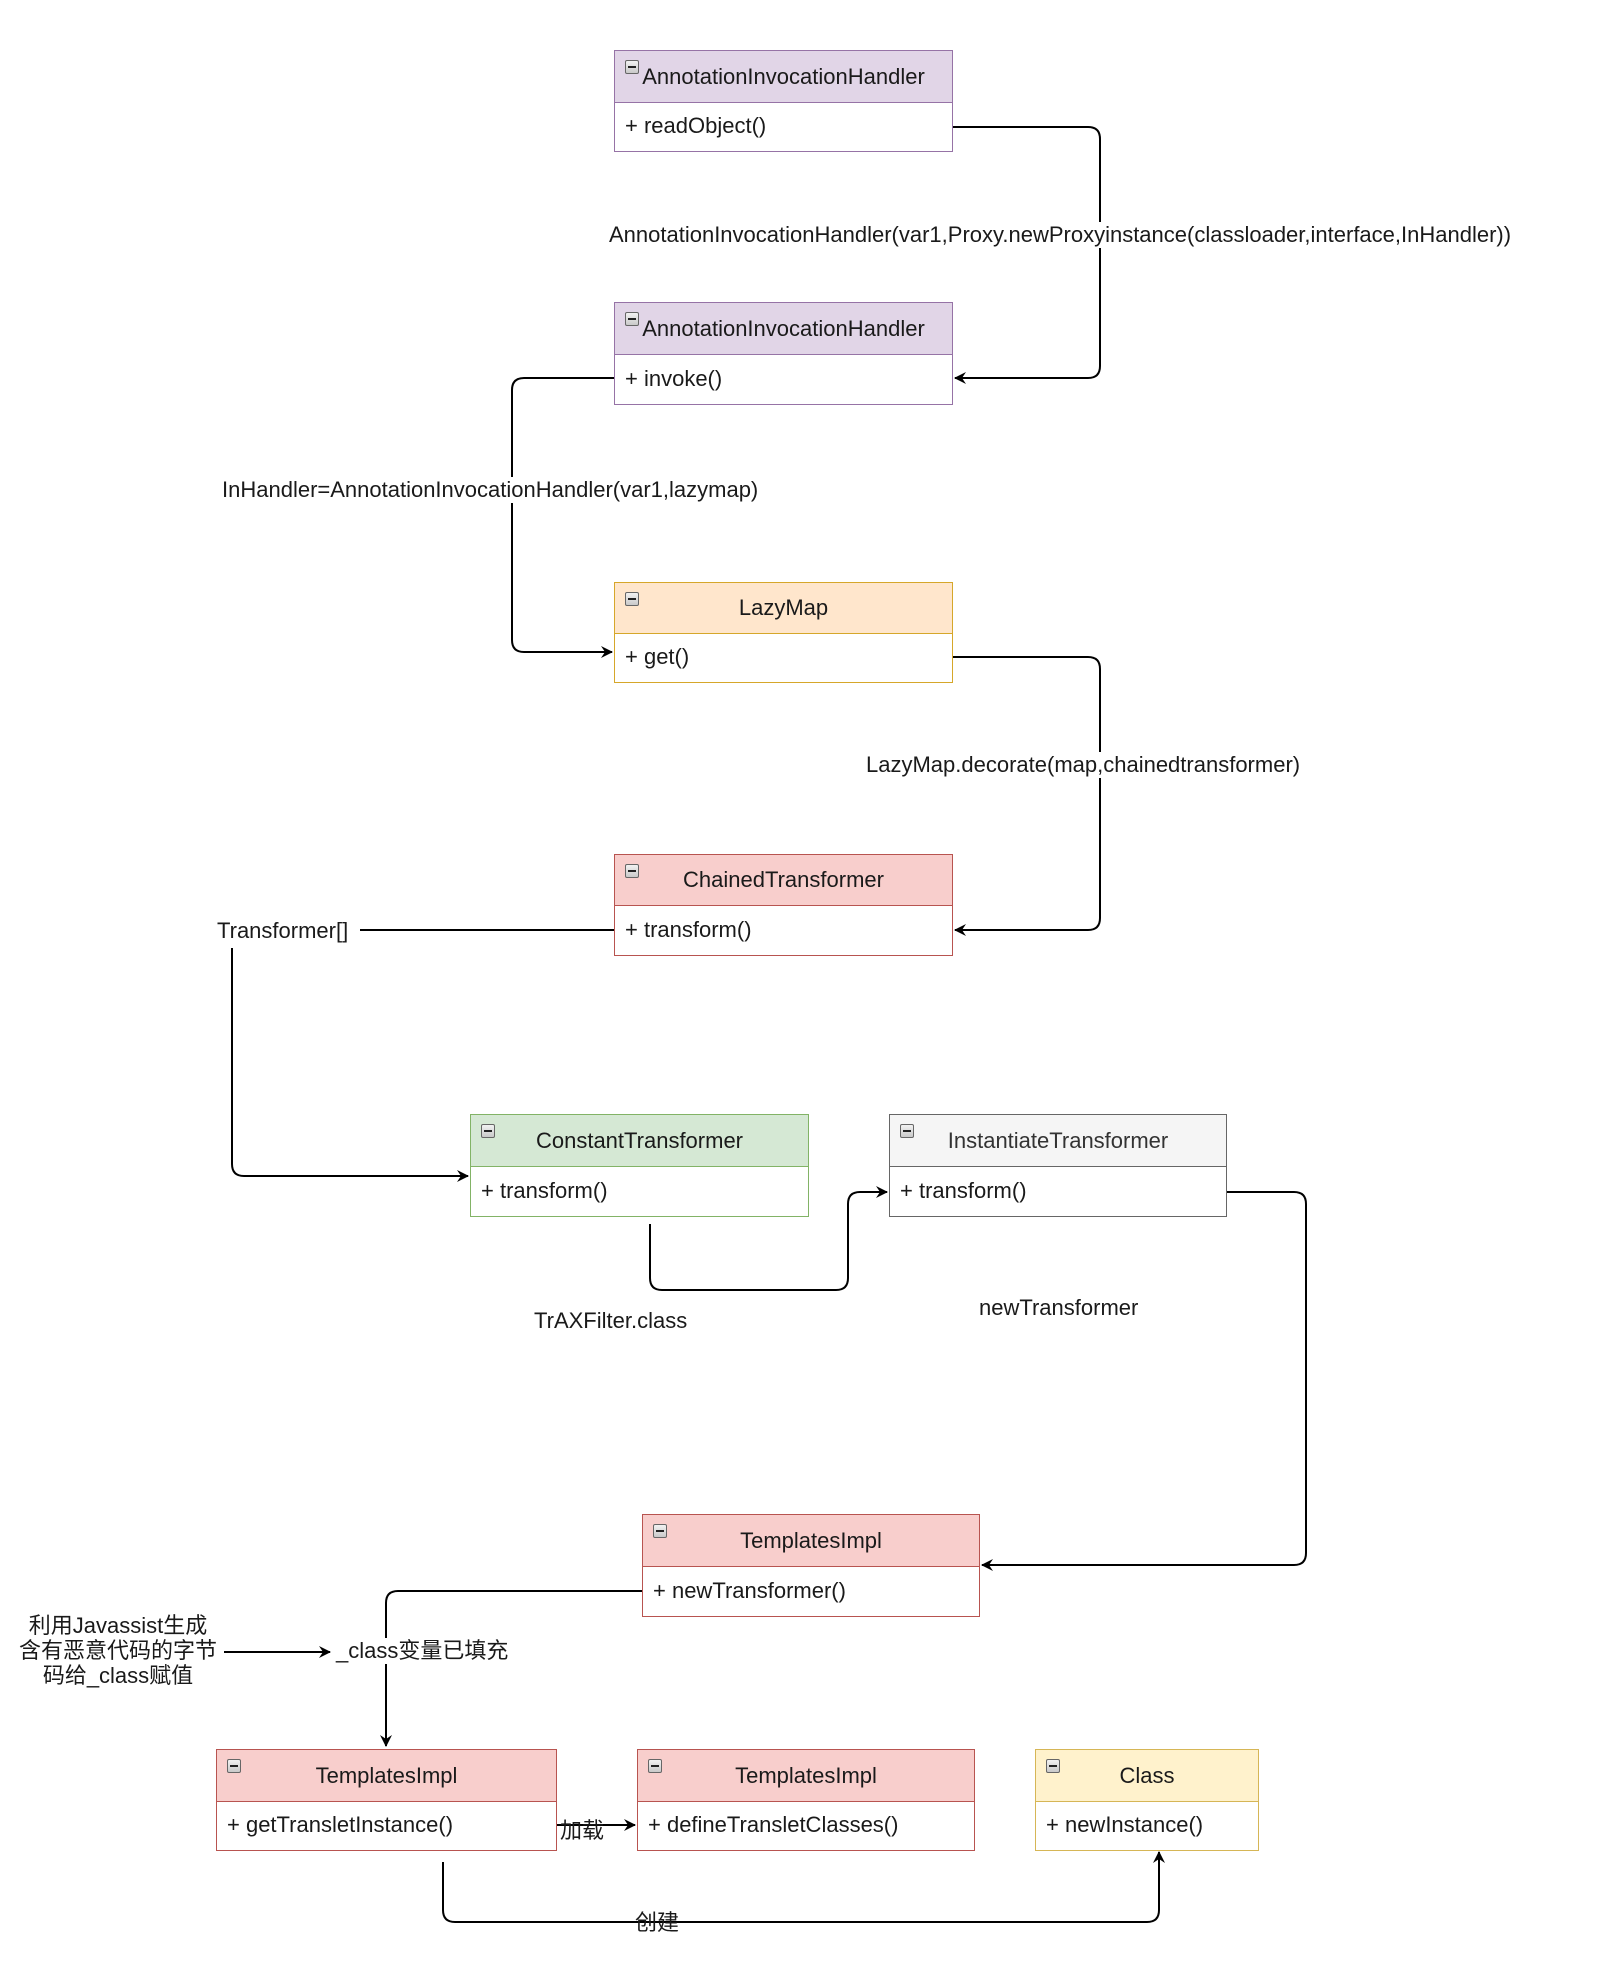  I want to click on class-header: InstantiateTransformer, so click(1058, 1141).